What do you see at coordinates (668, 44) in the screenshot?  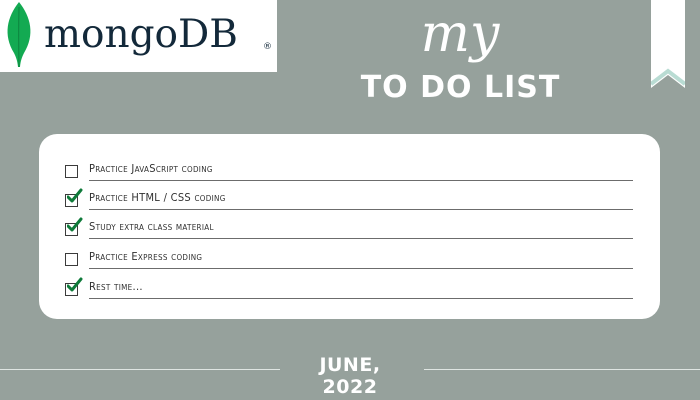 I see `bookmark-ribbon-icon` at bounding box center [668, 44].